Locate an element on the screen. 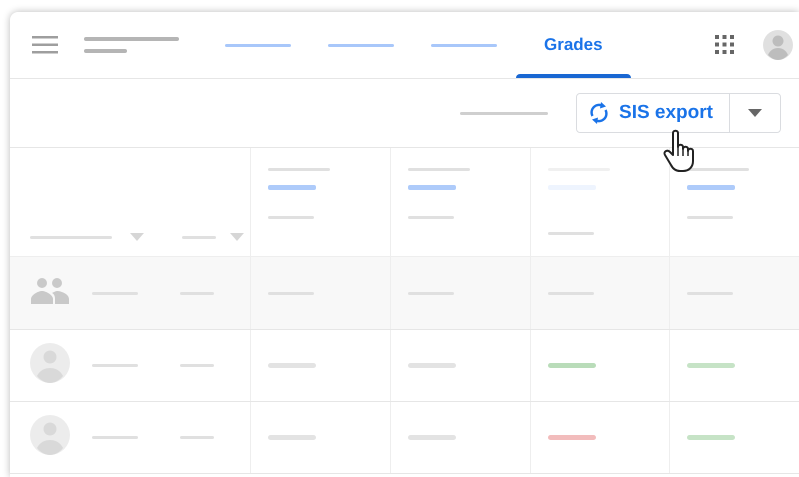  caret-icon is located at coordinates (755, 113).